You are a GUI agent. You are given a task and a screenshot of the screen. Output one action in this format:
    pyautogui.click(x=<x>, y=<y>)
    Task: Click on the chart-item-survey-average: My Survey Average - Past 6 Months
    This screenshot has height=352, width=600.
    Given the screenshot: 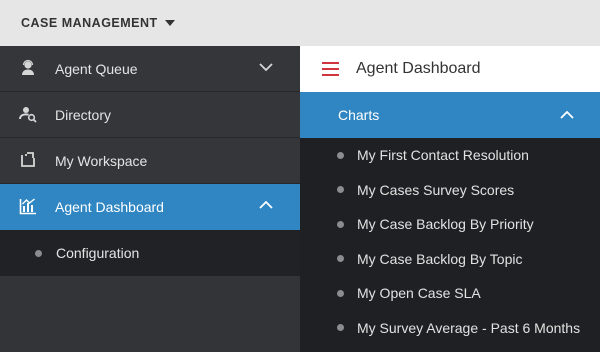 What is the action you would take?
    pyautogui.click(x=450, y=328)
    